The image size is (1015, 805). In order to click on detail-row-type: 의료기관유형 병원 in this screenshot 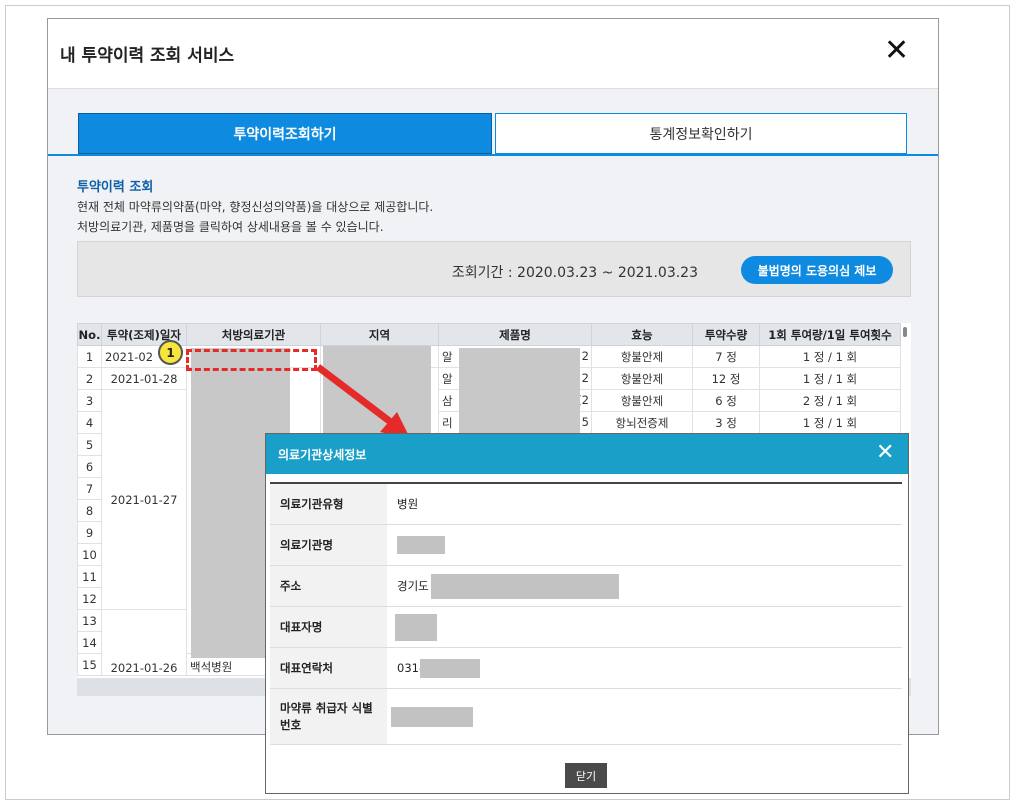, I will do `click(586, 504)`.